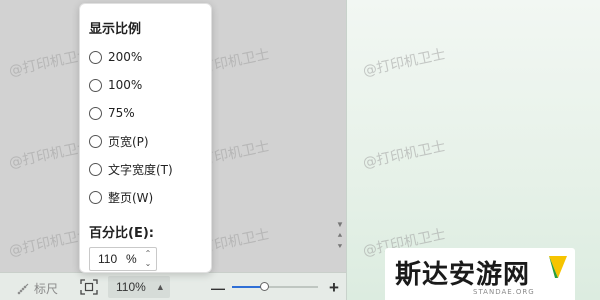  What do you see at coordinates (264, 286) in the screenshot?
I see `zoom-slider-handle` at bounding box center [264, 286].